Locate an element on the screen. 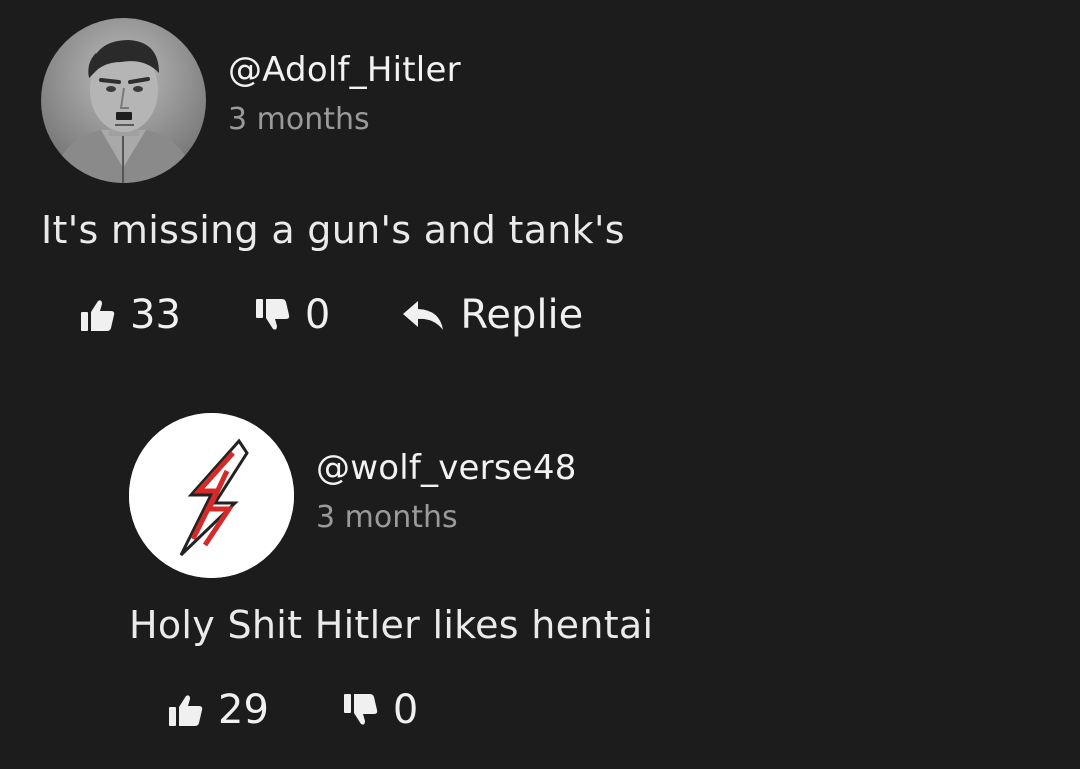  comment-2-actions: 29 0 is located at coordinates (293, 710).